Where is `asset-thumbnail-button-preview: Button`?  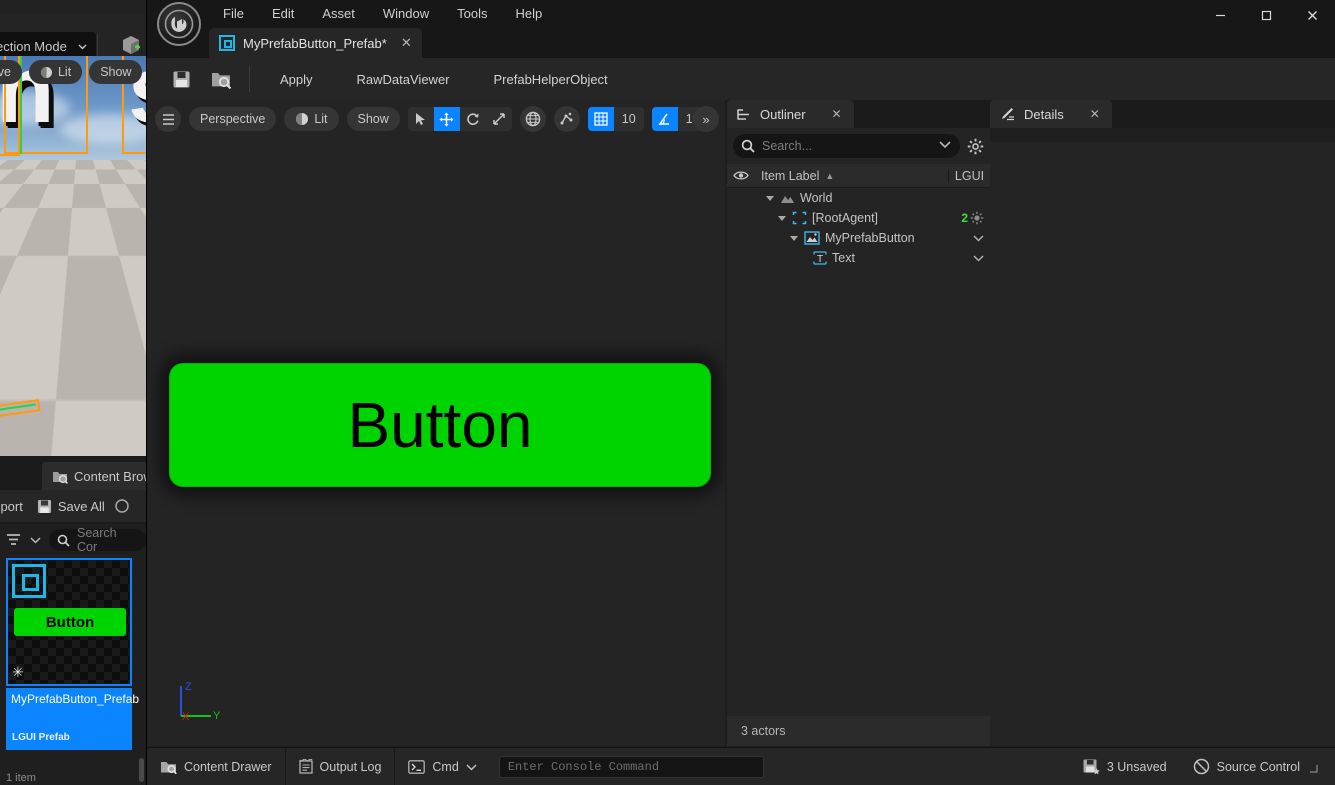
asset-thumbnail-button-preview: Button is located at coordinates (70, 622).